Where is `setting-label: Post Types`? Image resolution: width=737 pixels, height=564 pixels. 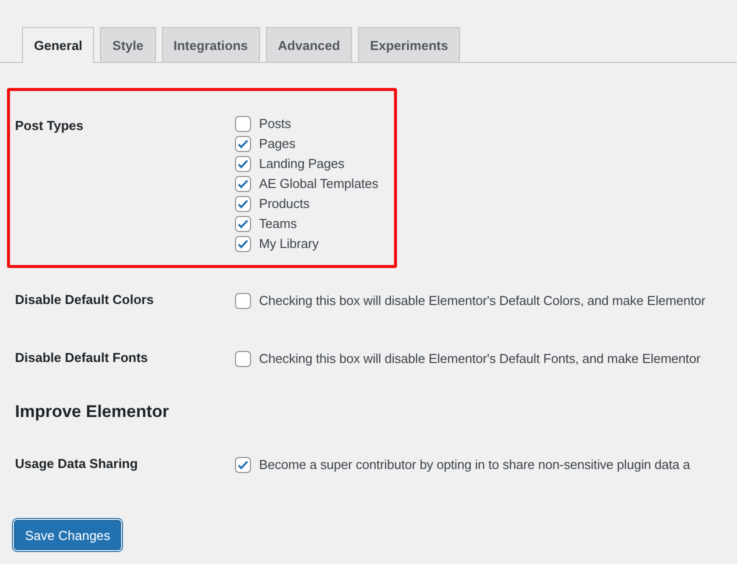
setting-label: Post Types is located at coordinates (49, 126).